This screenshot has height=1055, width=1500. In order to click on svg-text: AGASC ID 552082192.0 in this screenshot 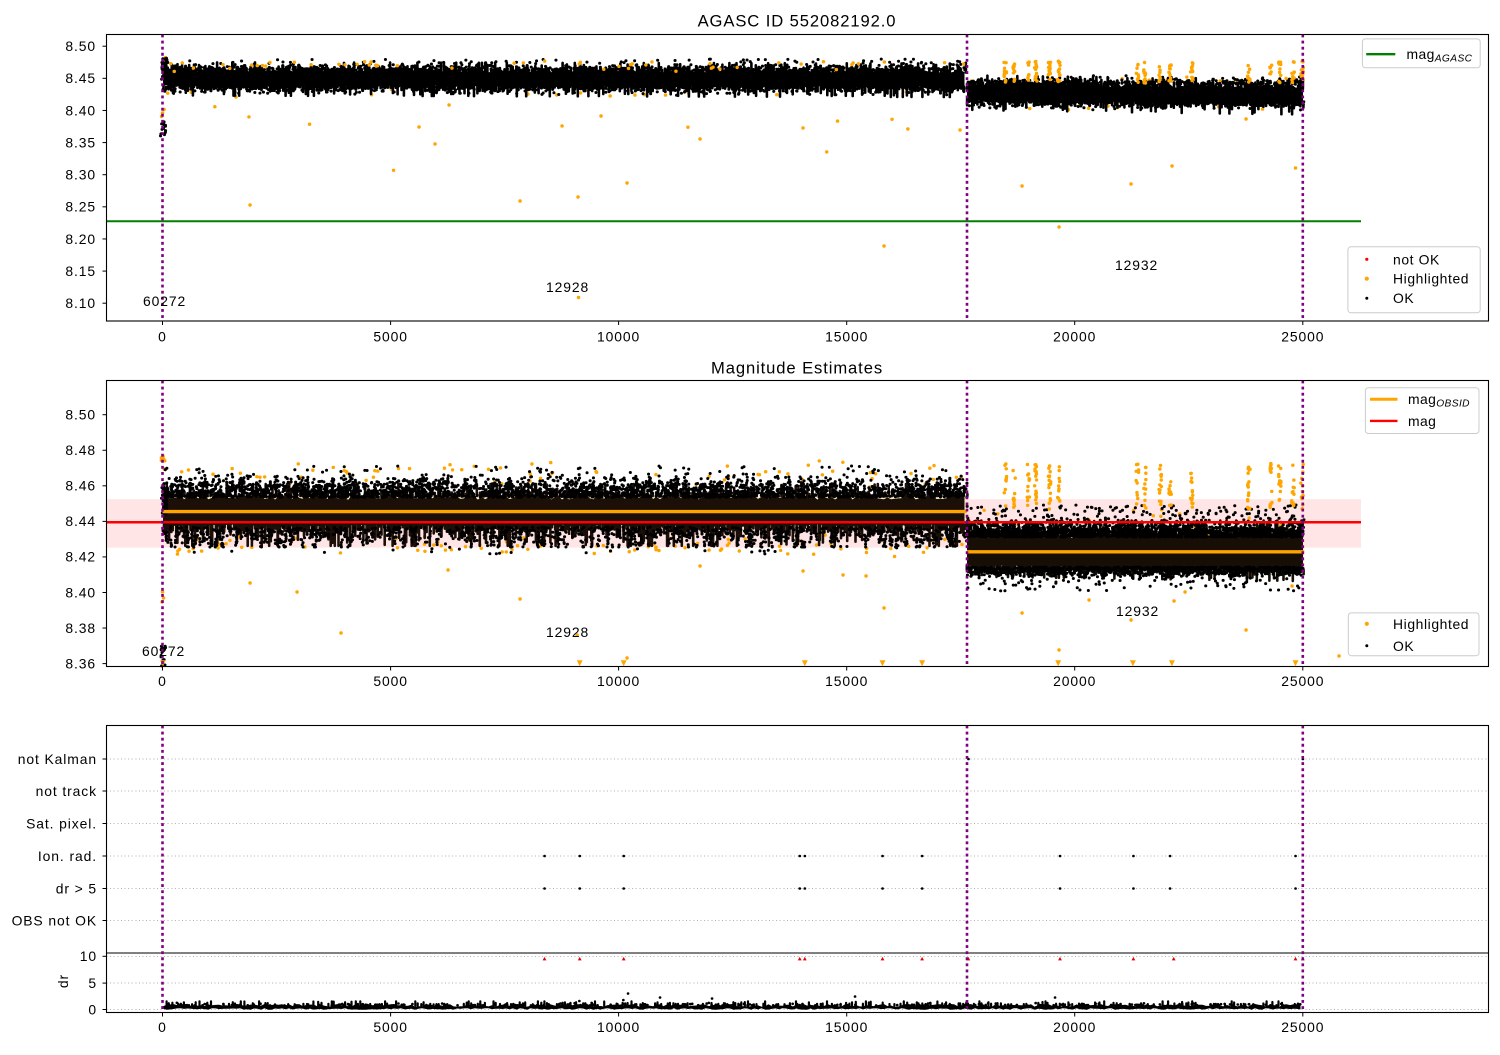, I will do `click(797, 21)`.